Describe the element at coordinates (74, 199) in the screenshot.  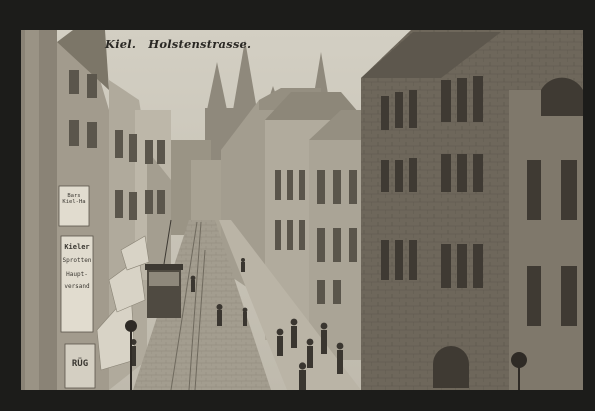
I see `sign-bars: Bars Kiel-Ha` at that location.